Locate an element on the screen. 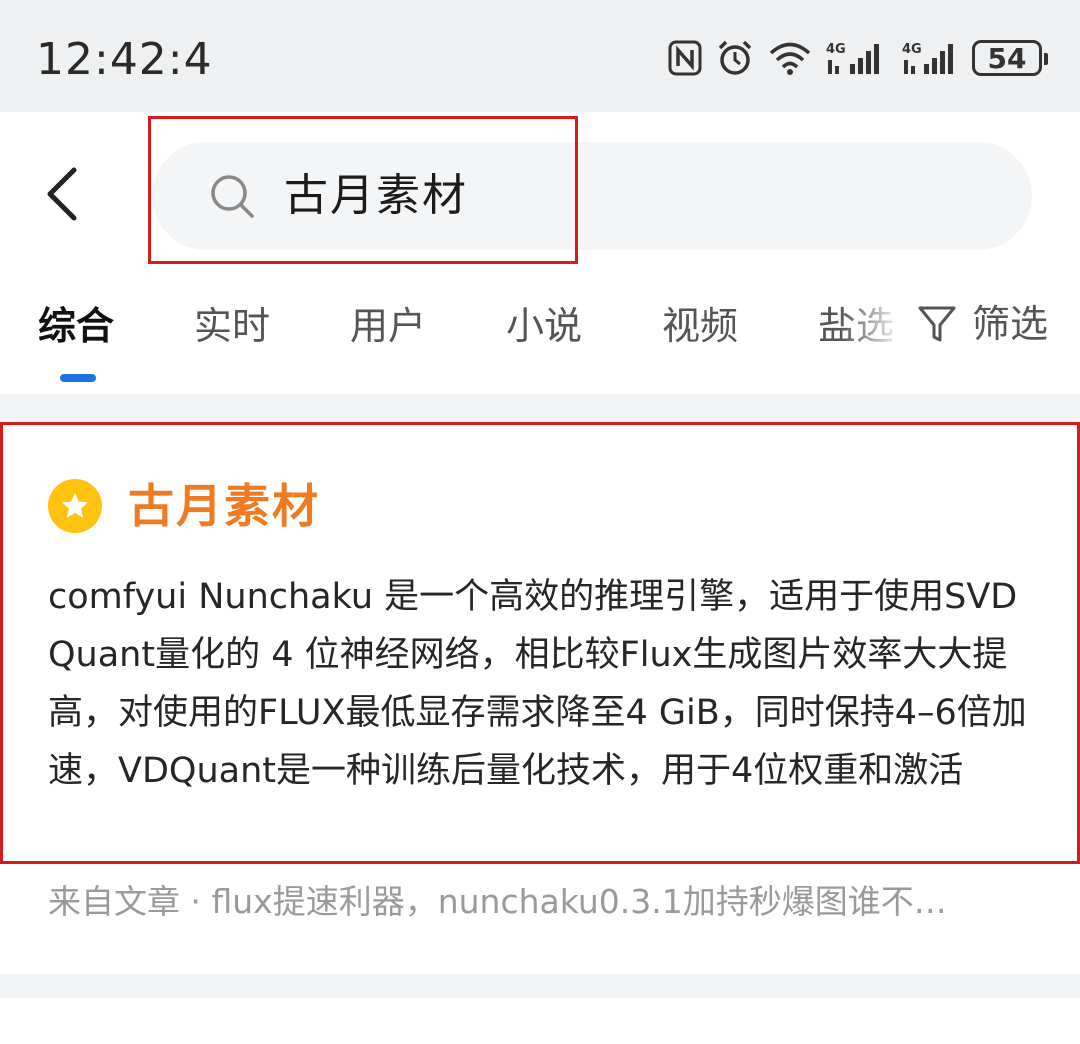 The height and width of the screenshot is (1044, 1080). filter-label: 筛选 is located at coordinates (1009, 324).